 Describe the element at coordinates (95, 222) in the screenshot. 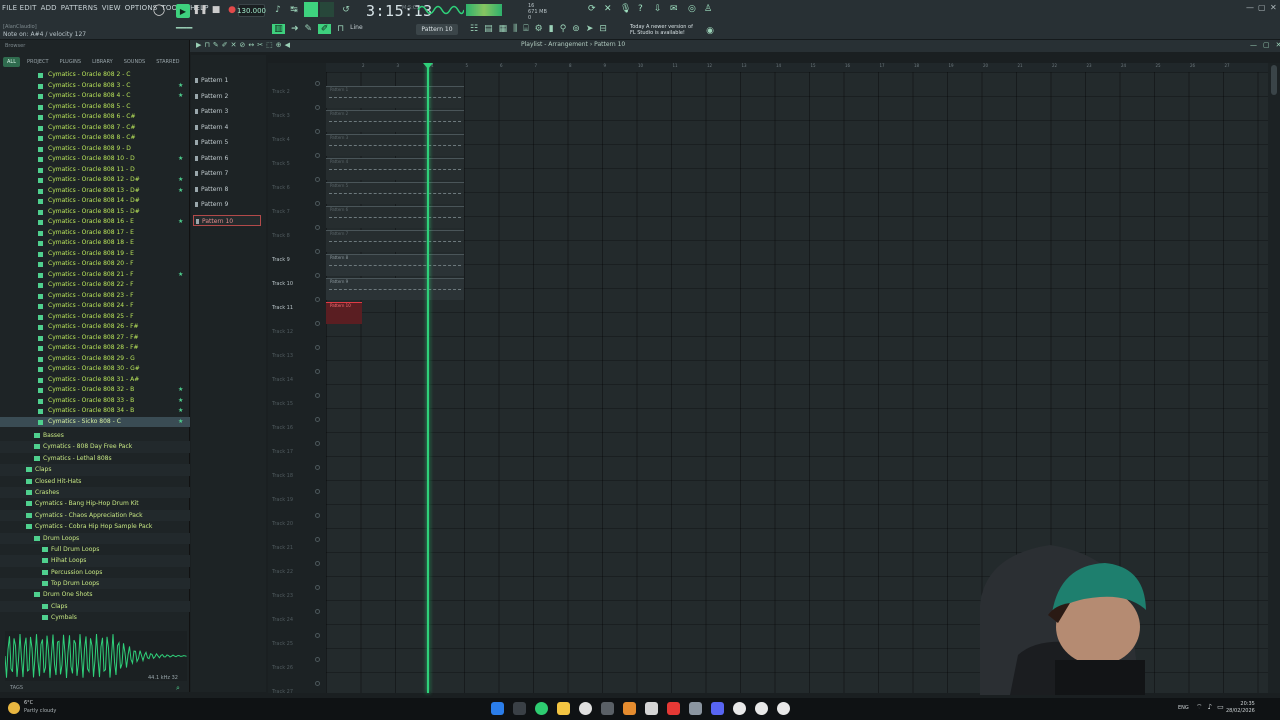

I see `file-item: Cymatics - Oracle 808 16 - E ★` at that location.